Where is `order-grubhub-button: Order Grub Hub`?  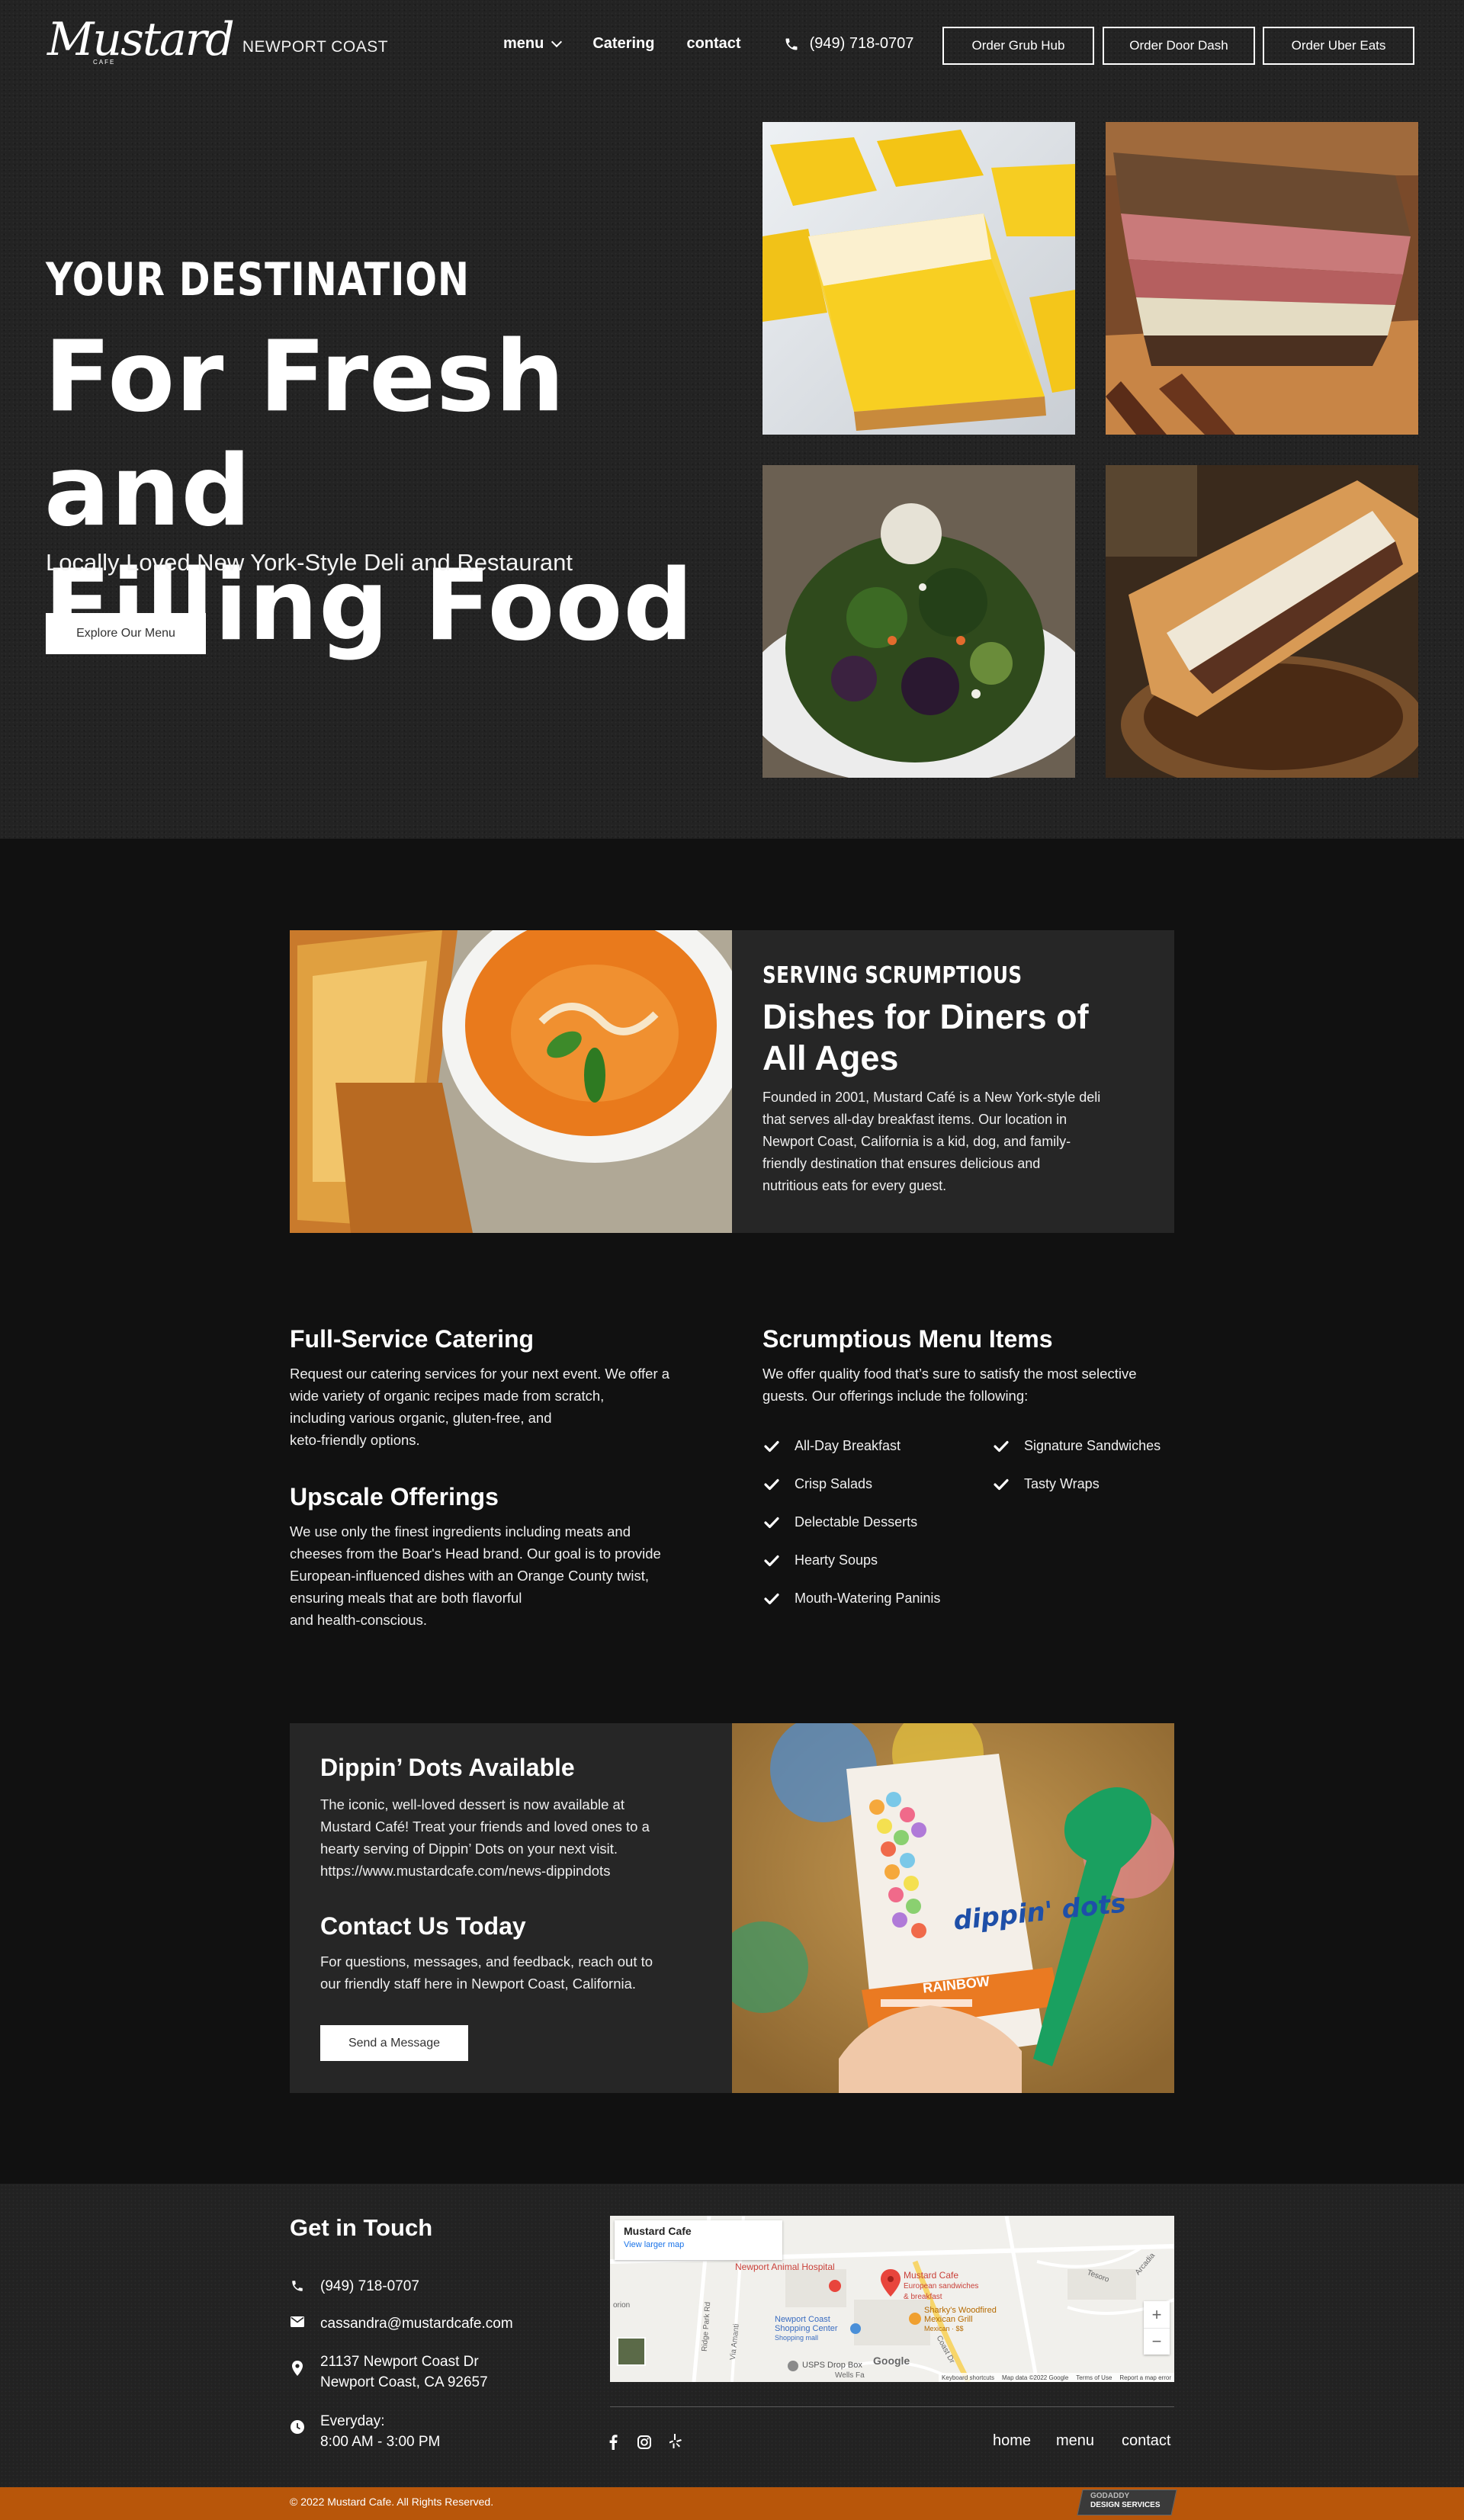 order-grubhub-button: Order Grub Hub is located at coordinates (1018, 46).